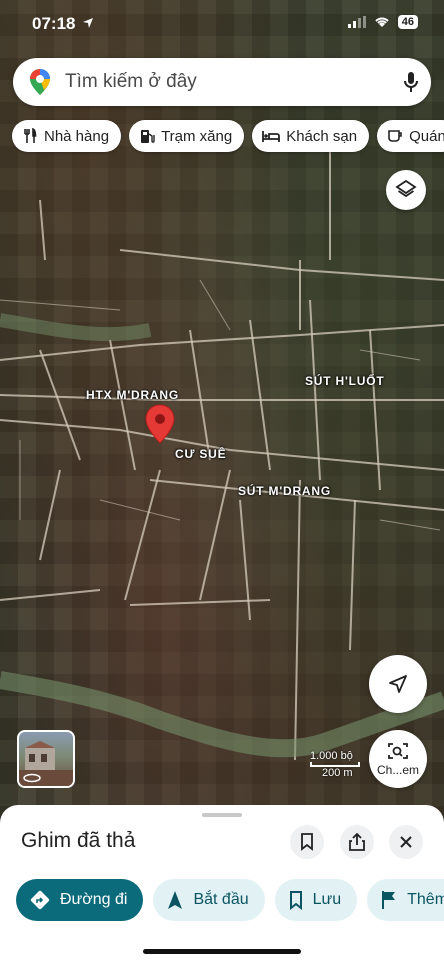  Describe the element at coordinates (88, 23) in the screenshot. I see `location-arrow-icon` at that location.